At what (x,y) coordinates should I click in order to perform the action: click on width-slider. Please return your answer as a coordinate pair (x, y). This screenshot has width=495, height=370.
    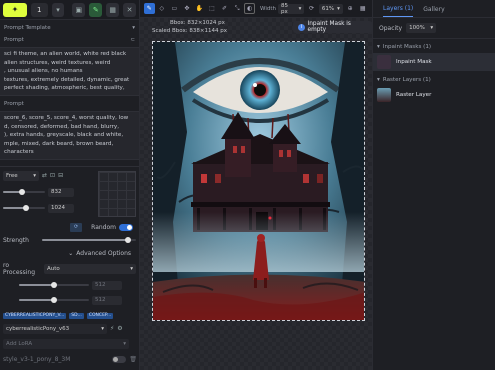
    Looking at the image, I should click on (24, 192).